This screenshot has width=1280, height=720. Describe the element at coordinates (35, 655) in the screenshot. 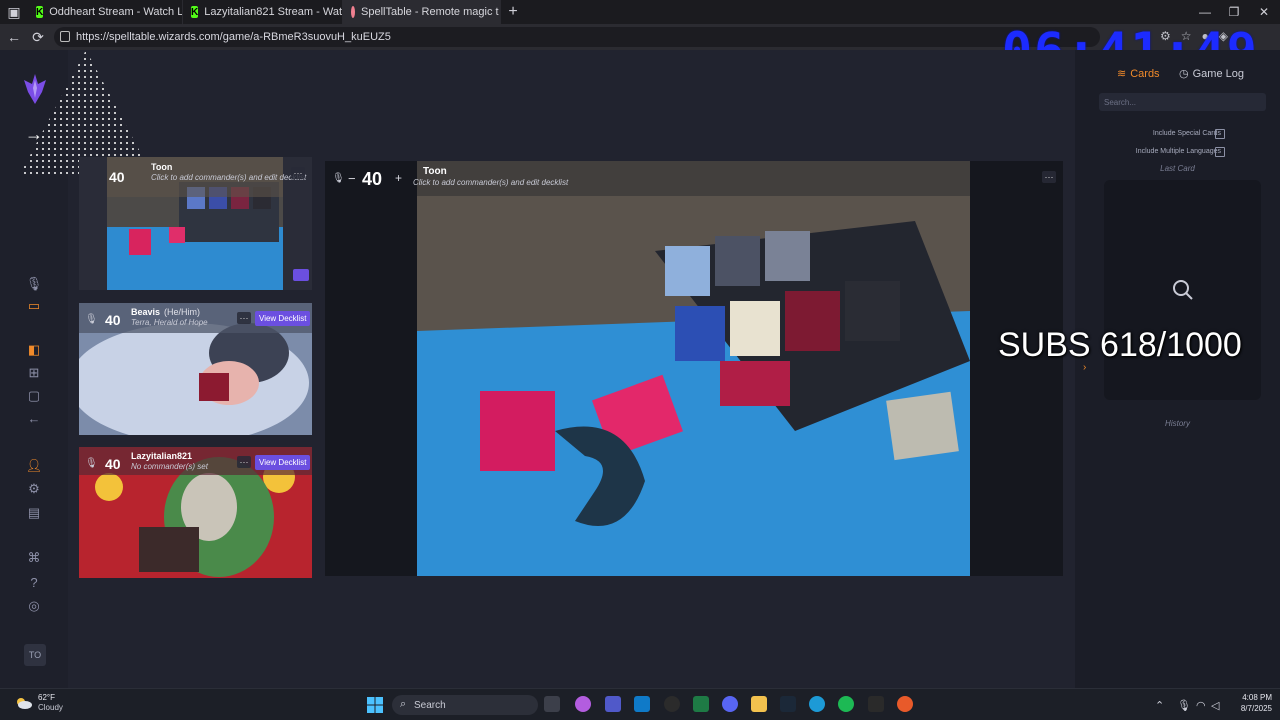

I see `avatar: TO` at that location.